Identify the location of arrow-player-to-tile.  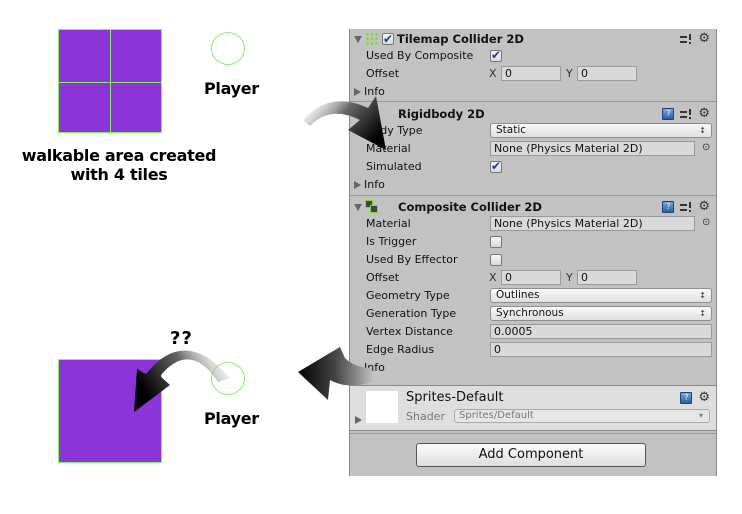
(182, 381).